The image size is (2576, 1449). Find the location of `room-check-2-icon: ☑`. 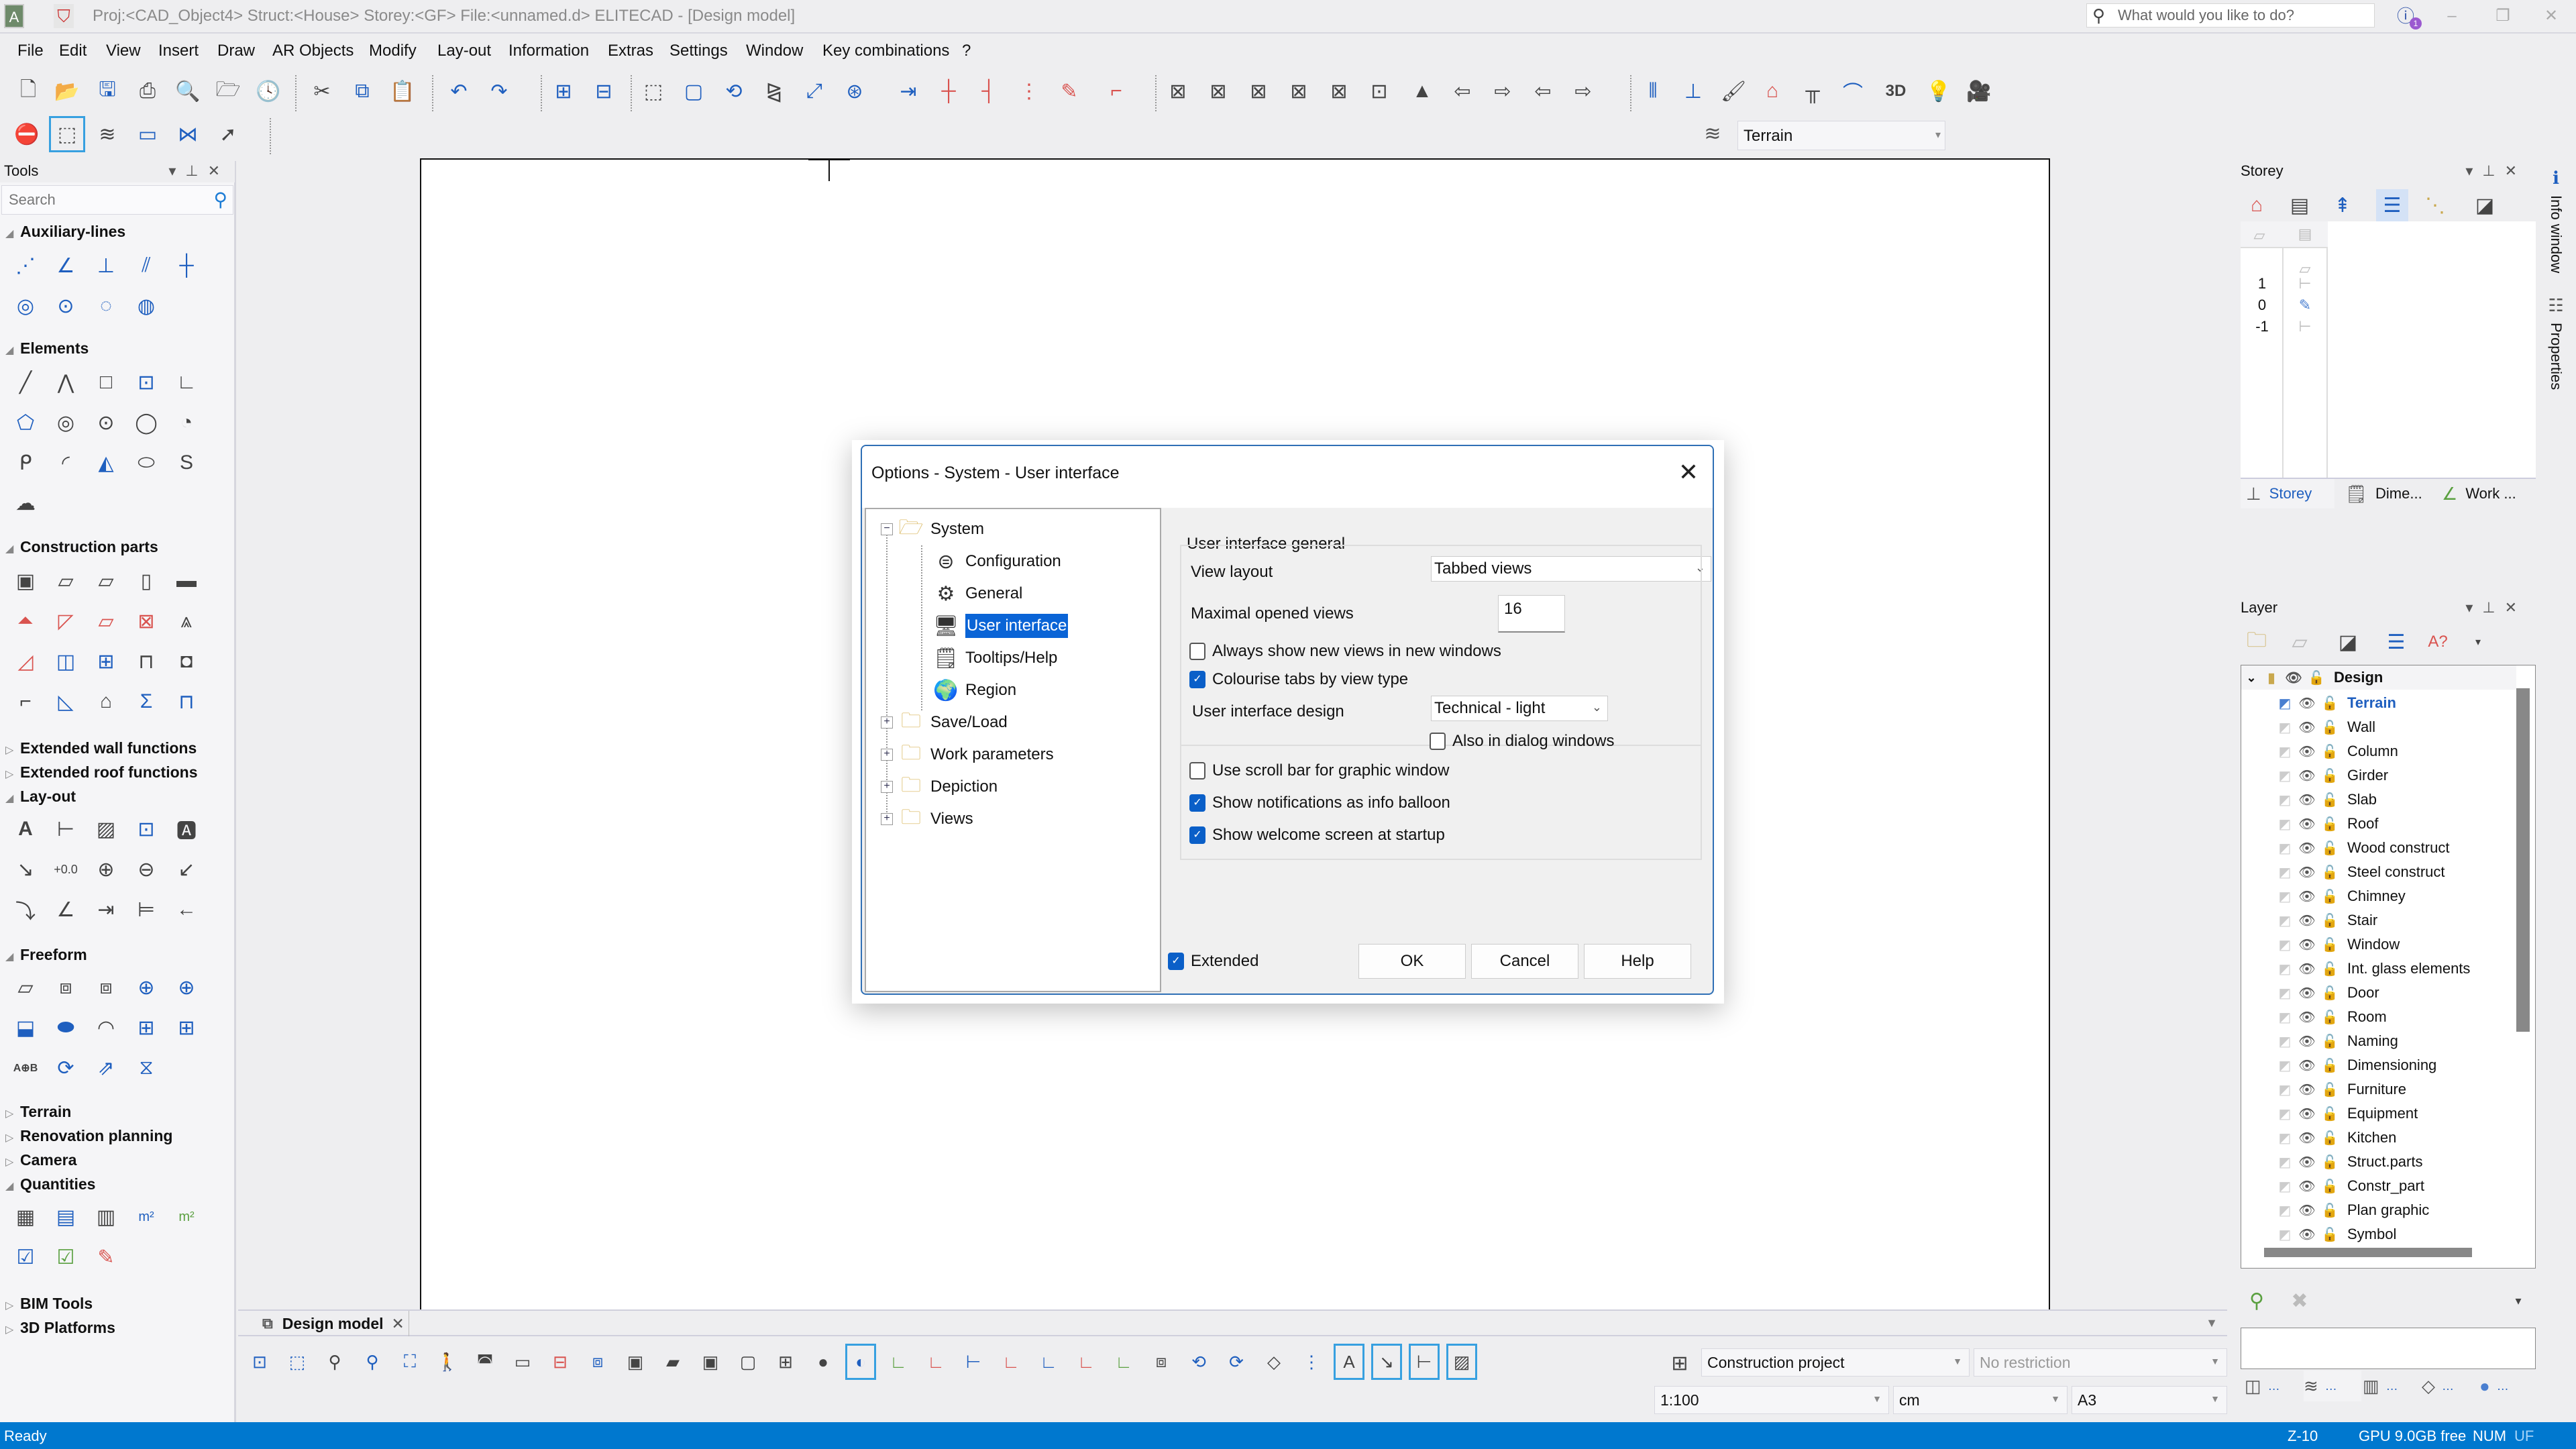

room-check-2-icon: ☑ is located at coordinates (66, 1257).